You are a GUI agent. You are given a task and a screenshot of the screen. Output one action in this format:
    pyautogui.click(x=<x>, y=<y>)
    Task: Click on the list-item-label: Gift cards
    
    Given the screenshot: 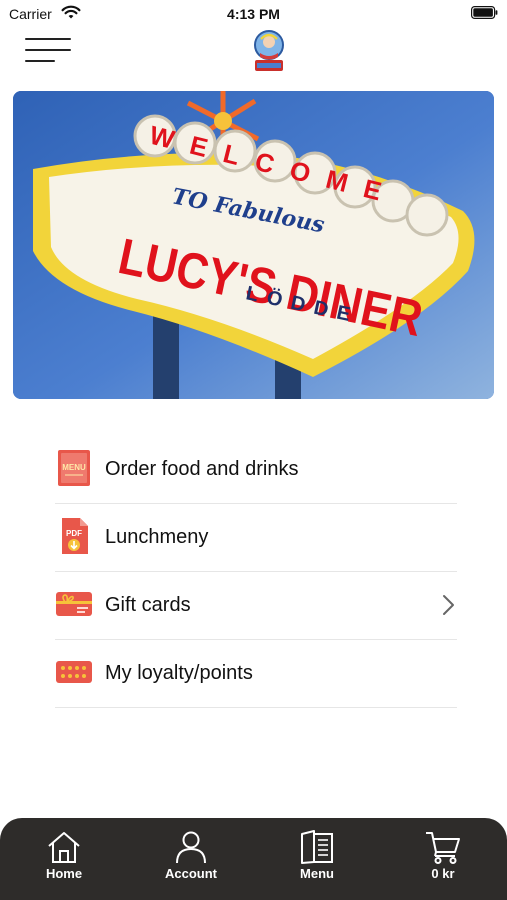 What is the action you would take?
    pyautogui.click(x=148, y=605)
    